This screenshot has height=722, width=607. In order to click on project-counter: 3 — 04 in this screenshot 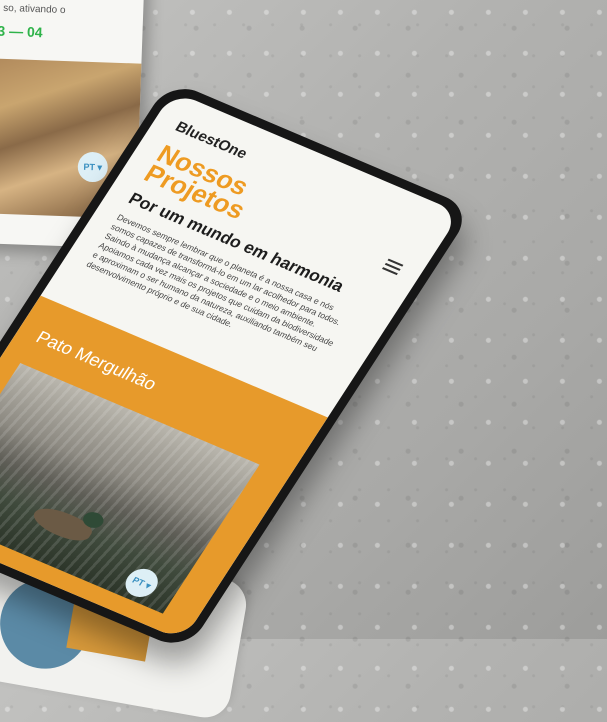, I will do `click(21, 31)`.